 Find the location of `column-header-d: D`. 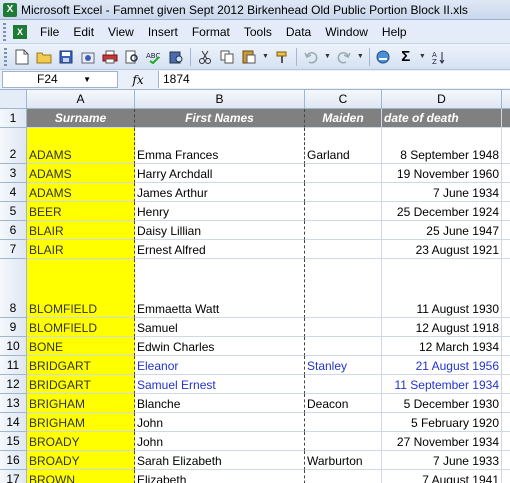

column-header-d: D is located at coordinates (442, 99).